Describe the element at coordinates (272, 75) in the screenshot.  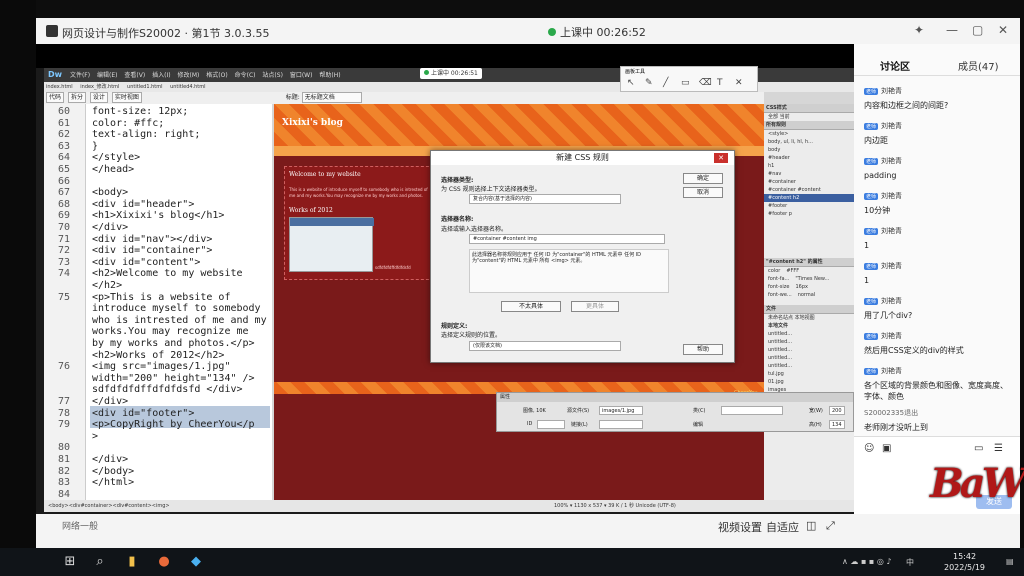
I see `menu-site: 站点(S)` at that location.